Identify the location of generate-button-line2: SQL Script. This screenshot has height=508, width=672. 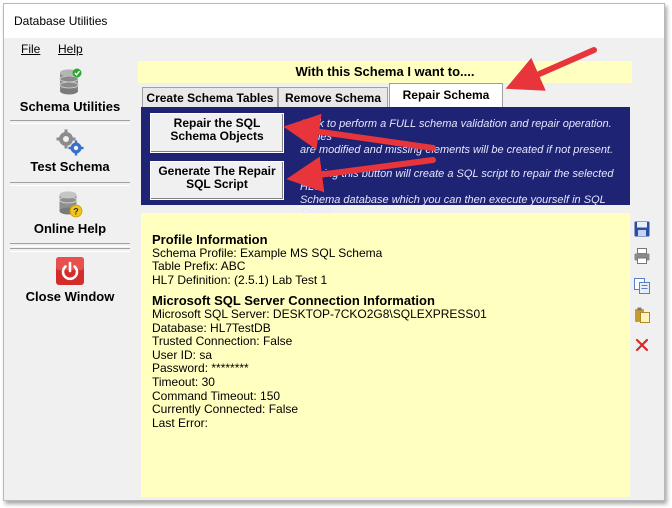
(217, 184).